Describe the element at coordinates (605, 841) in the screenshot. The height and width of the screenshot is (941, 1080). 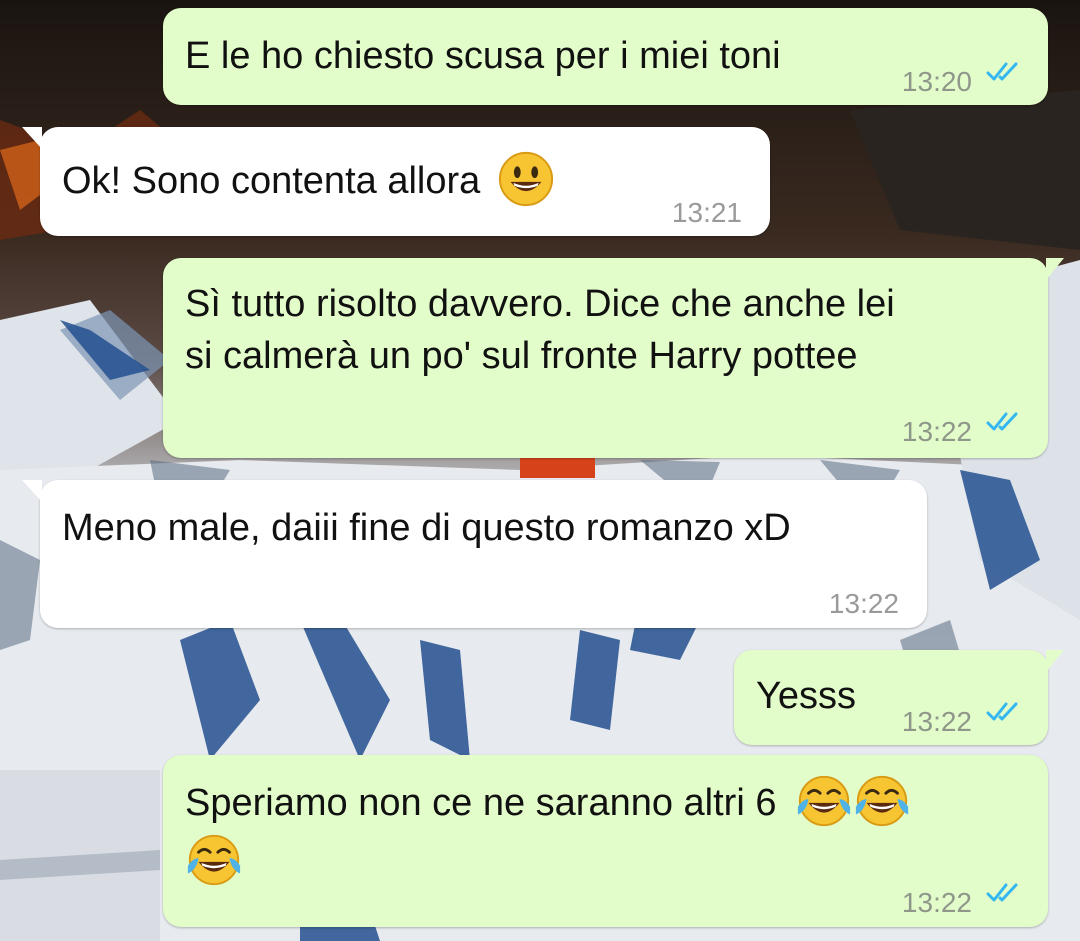
I see `message-bubble-outgoing: Speriamo non ce ne saranno altri 6 13:22` at that location.